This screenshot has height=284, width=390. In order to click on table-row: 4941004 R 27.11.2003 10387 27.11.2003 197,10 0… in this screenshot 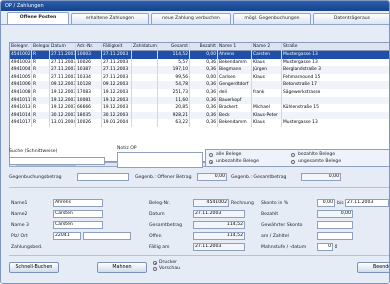, I will do `click(199, 70)`.